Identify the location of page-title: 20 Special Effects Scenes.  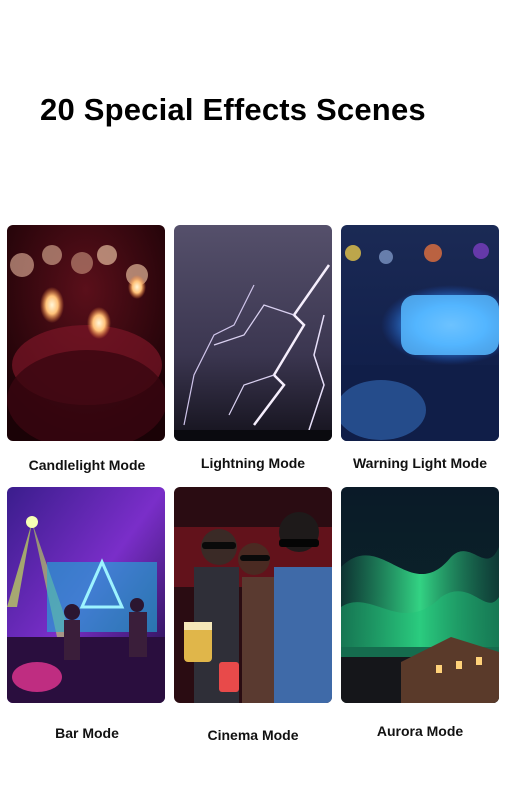
(233, 109).